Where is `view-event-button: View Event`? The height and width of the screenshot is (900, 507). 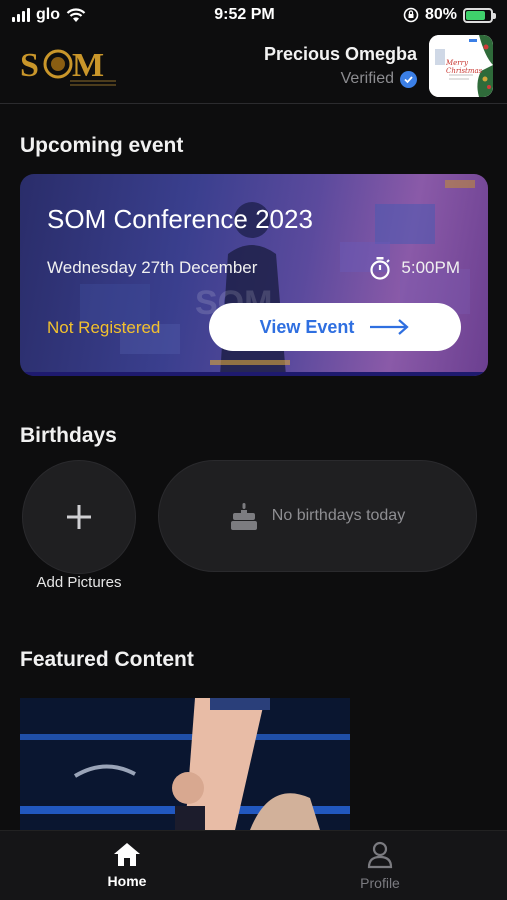
view-event-button: View Event is located at coordinates (335, 327).